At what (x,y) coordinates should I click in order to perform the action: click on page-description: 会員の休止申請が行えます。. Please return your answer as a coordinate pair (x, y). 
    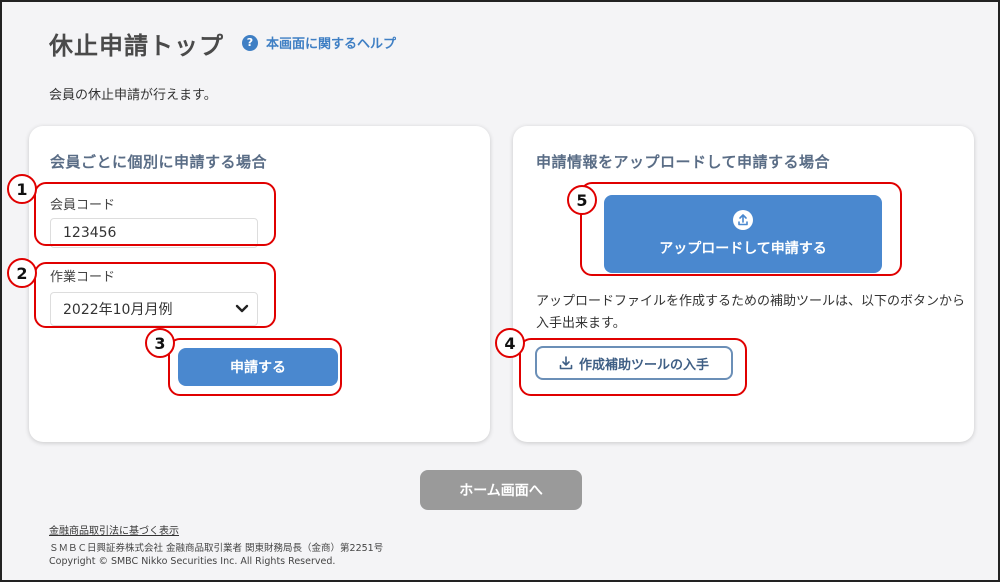
    Looking at the image, I should click on (133, 95).